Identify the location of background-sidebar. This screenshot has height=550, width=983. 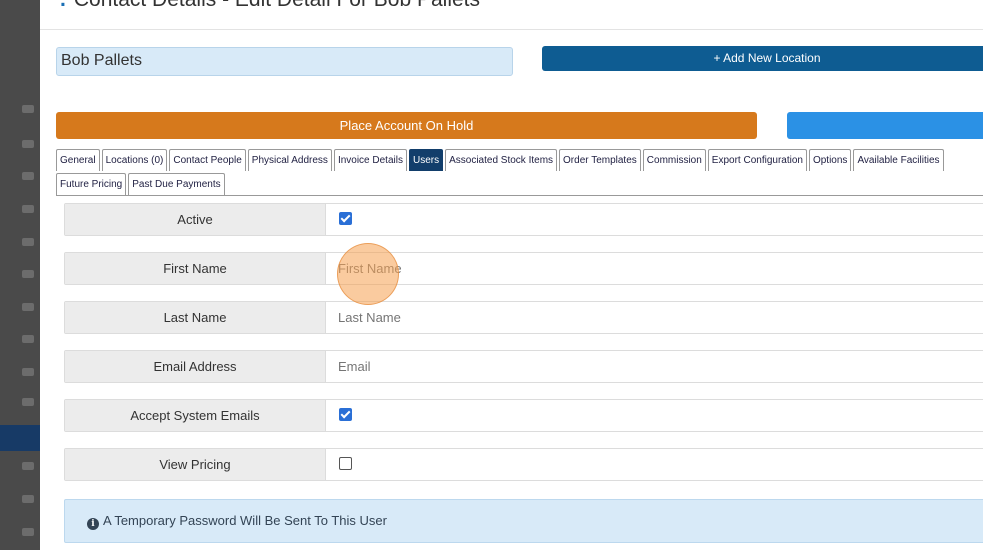
(20, 275).